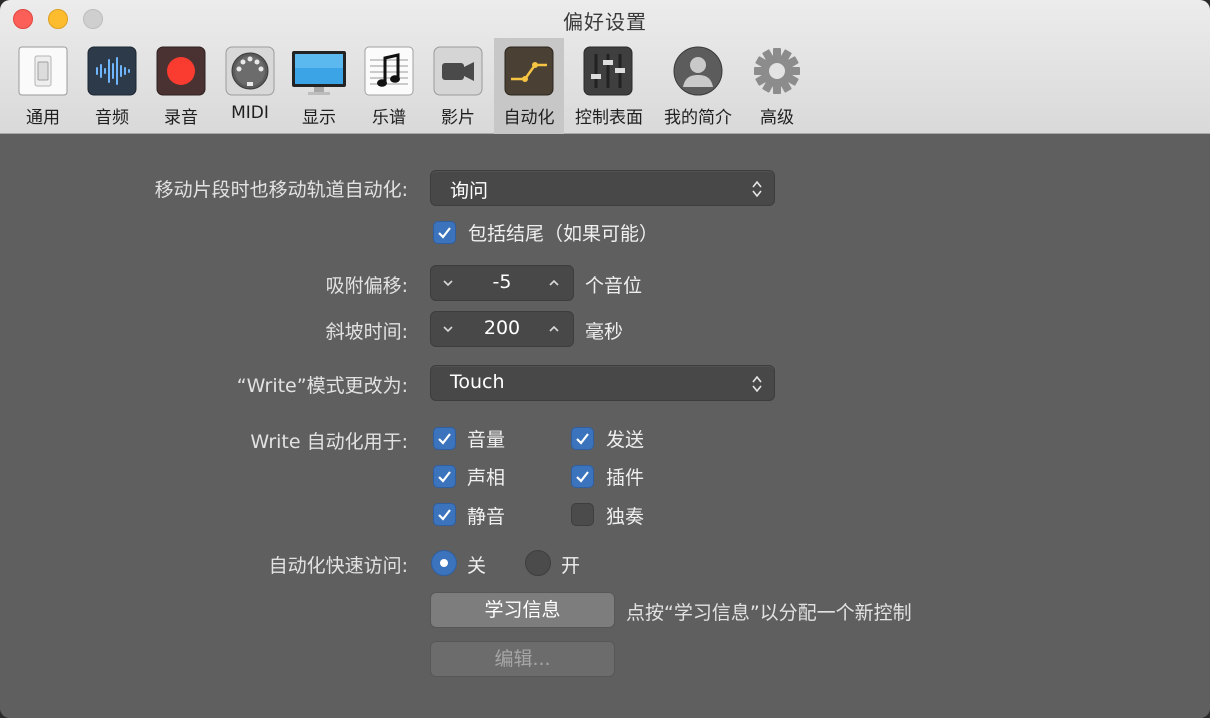 This screenshot has height=718, width=1210. I want to click on snap-offset-label: 吸附偏移:, so click(366, 286).